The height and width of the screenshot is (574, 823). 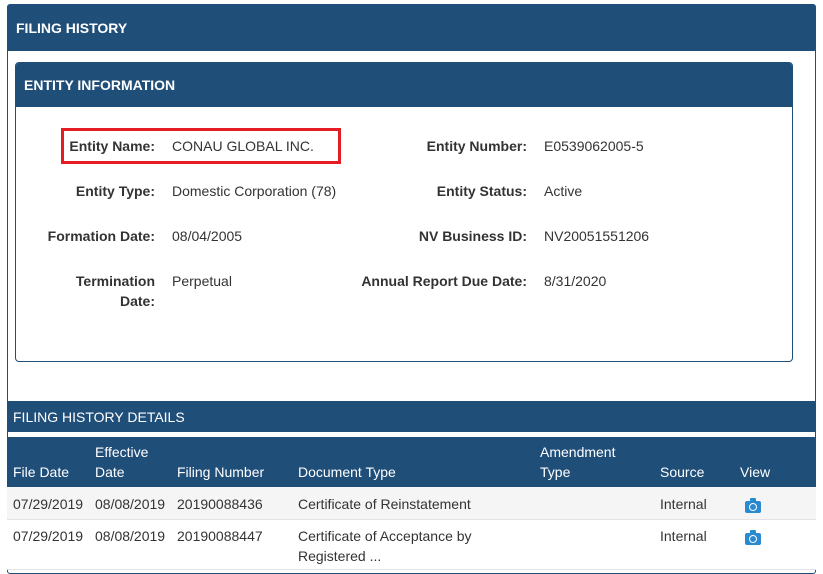 I want to click on column-effective-date: Effective Date, so click(x=121, y=462).